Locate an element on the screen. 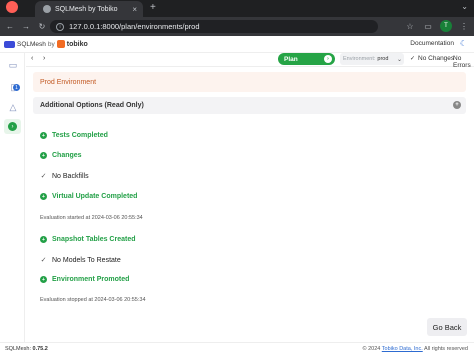  step-no-backfills: ✓ No Backfills is located at coordinates (64, 176).